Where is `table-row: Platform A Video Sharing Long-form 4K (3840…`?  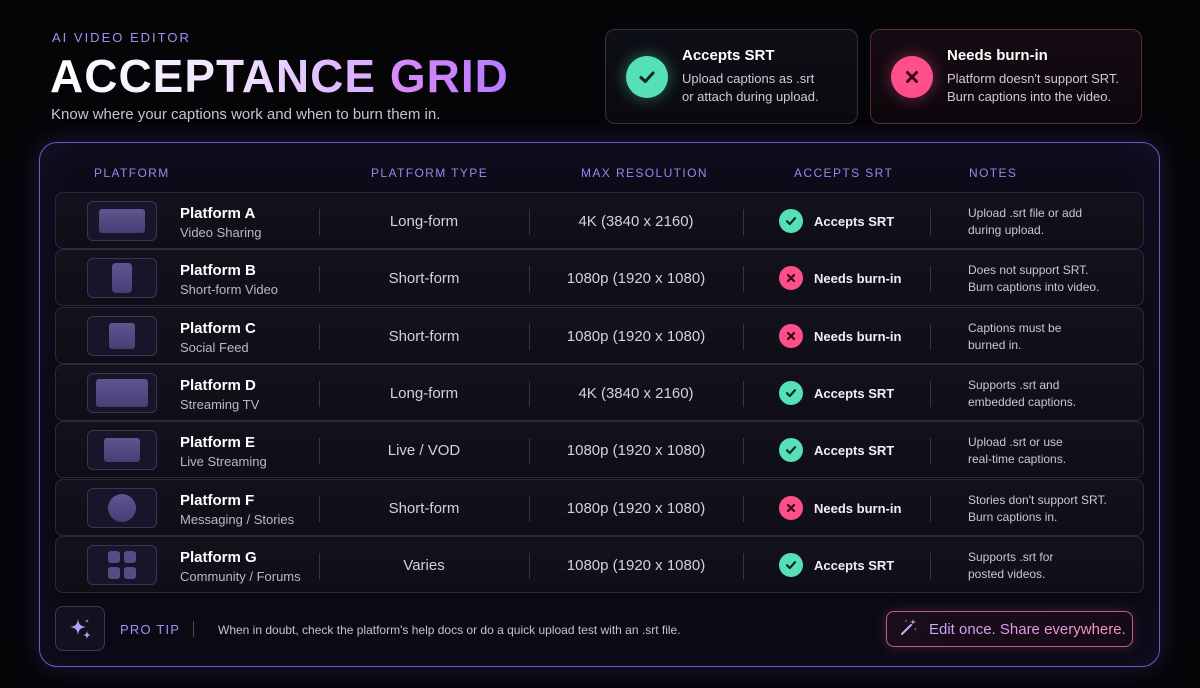 table-row: Platform A Video Sharing Long-form 4K (3840… is located at coordinates (599, 220).